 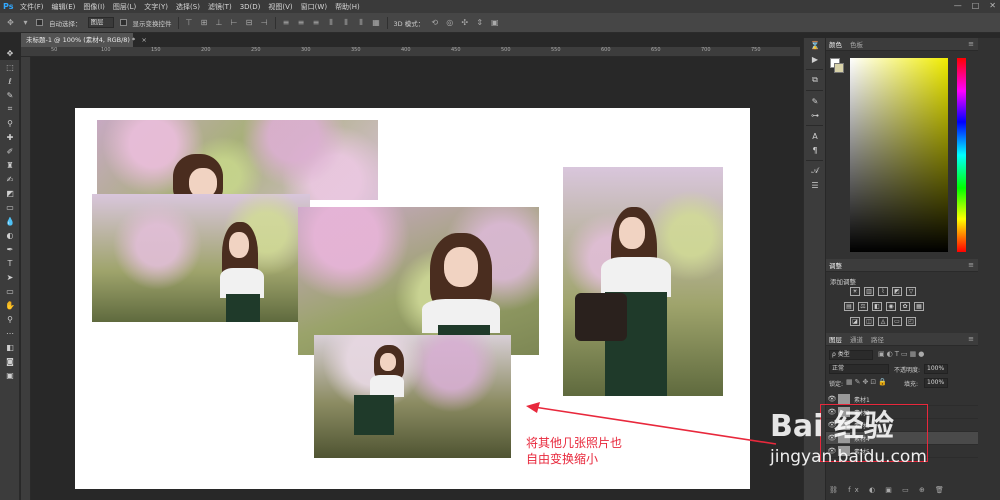 I want to click on 3d-slide-icon: ⇕, so click(x=479, y=22).